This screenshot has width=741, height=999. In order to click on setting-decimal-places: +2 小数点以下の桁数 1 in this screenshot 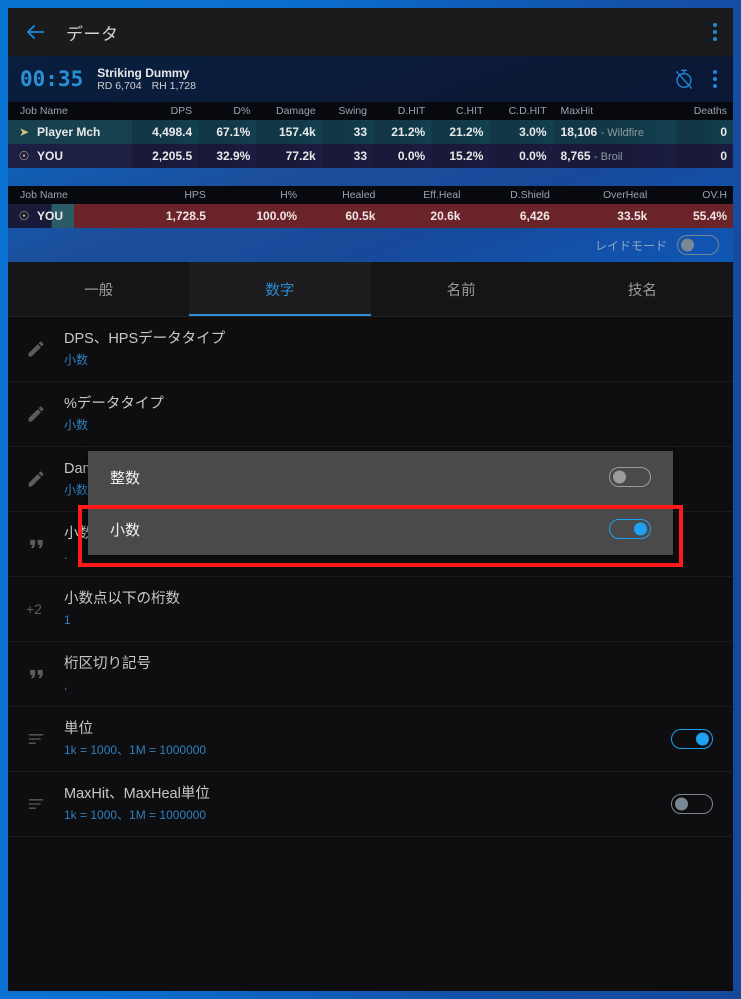, I will do `click(370, 609)`.